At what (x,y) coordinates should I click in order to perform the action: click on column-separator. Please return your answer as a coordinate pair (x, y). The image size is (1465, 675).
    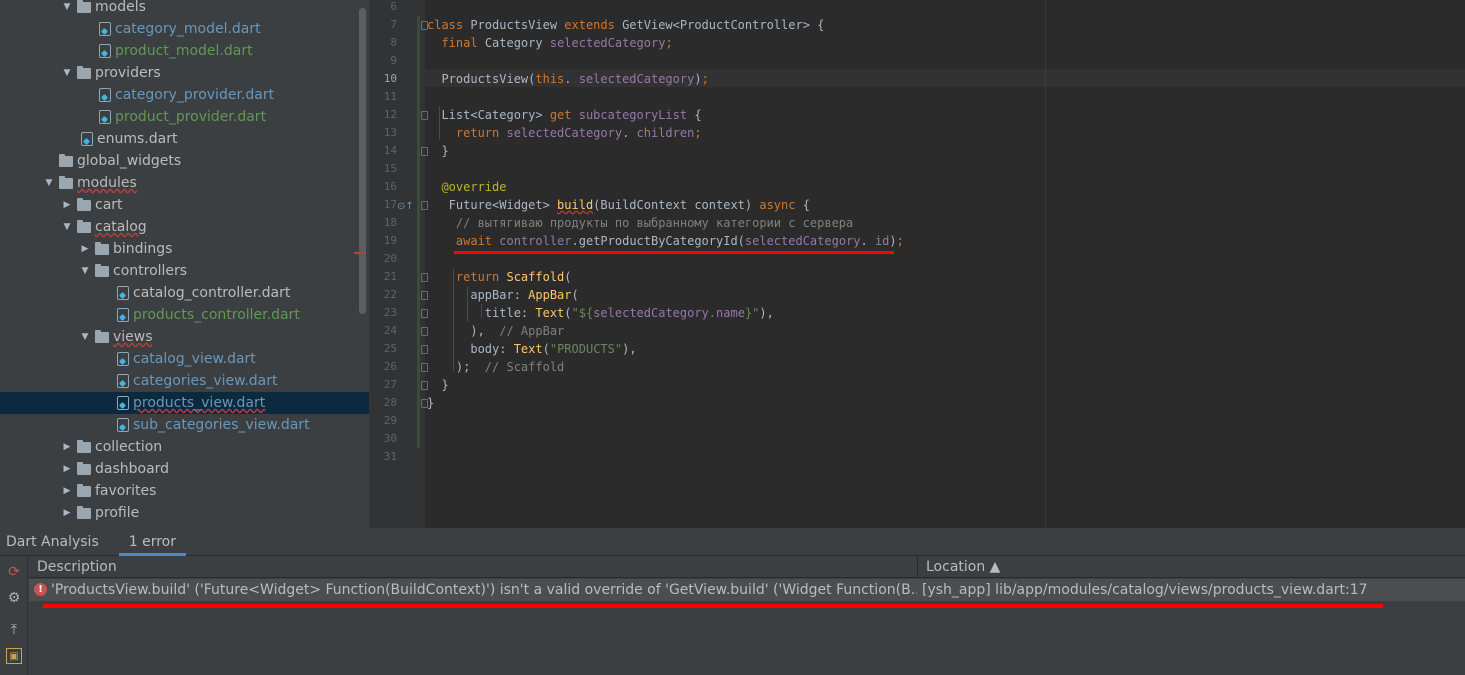
    Looking at the image, I should click on (917, 567).